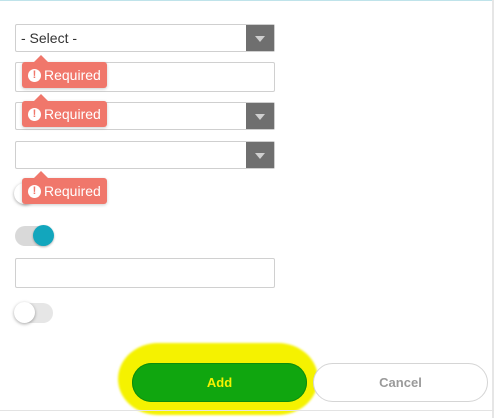 This screenshot has height=418, width=494. Describe the element at coordinates (247, 3) in the screenshot. I see `top-divider` at that location.